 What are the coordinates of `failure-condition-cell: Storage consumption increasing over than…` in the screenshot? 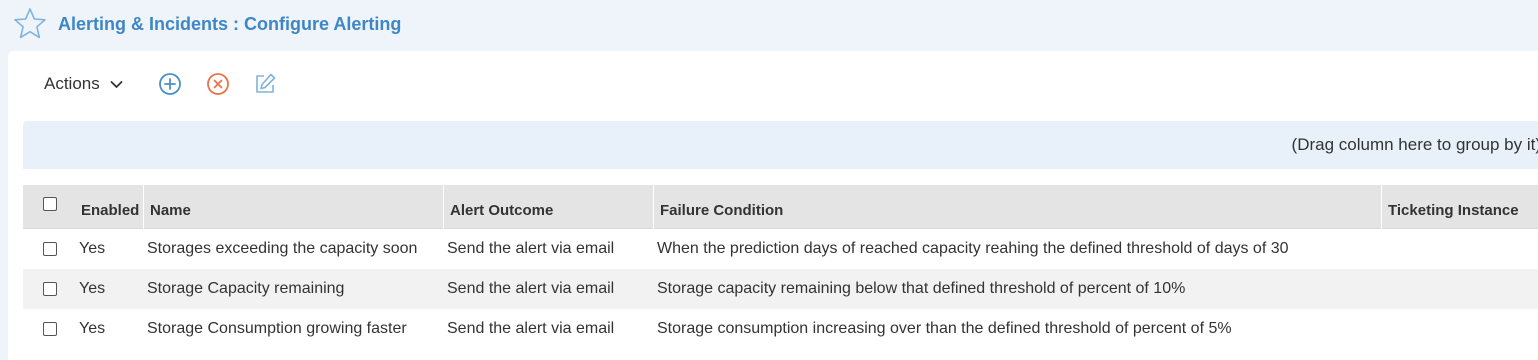 It's located at (944, 328).